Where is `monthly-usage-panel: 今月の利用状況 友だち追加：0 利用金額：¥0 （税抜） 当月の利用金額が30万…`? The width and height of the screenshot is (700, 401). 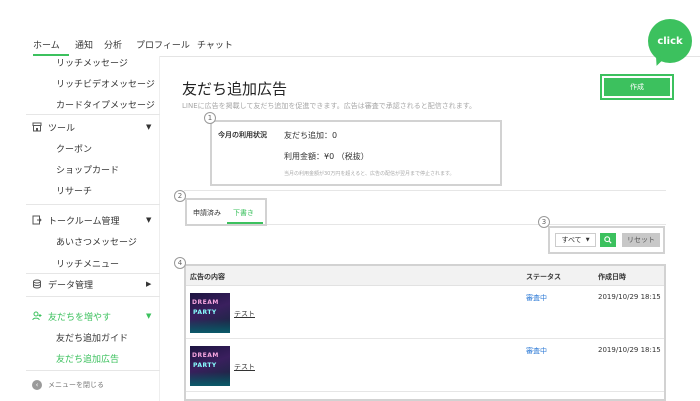
monthly-usage-panel: 今月の利用状況 友だち追加：0 利用金額：¥0 （税抜） 当月の利用金額が30万… is located at coordinates (356, 153).